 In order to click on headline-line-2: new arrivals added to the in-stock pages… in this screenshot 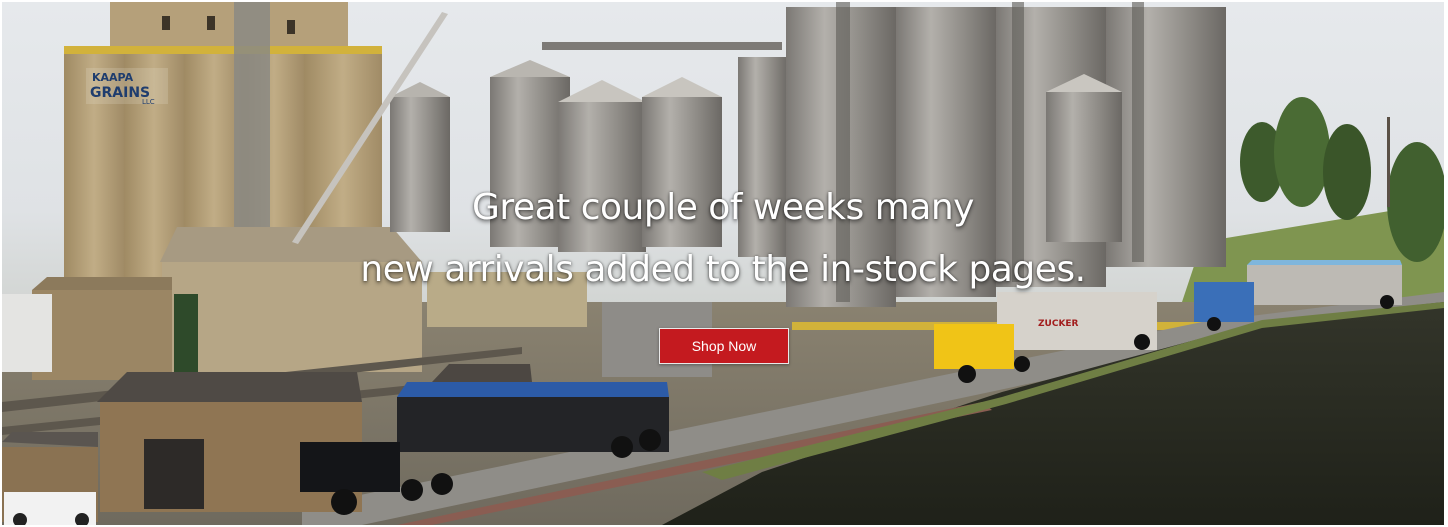, I will do `click(723, 269)`.